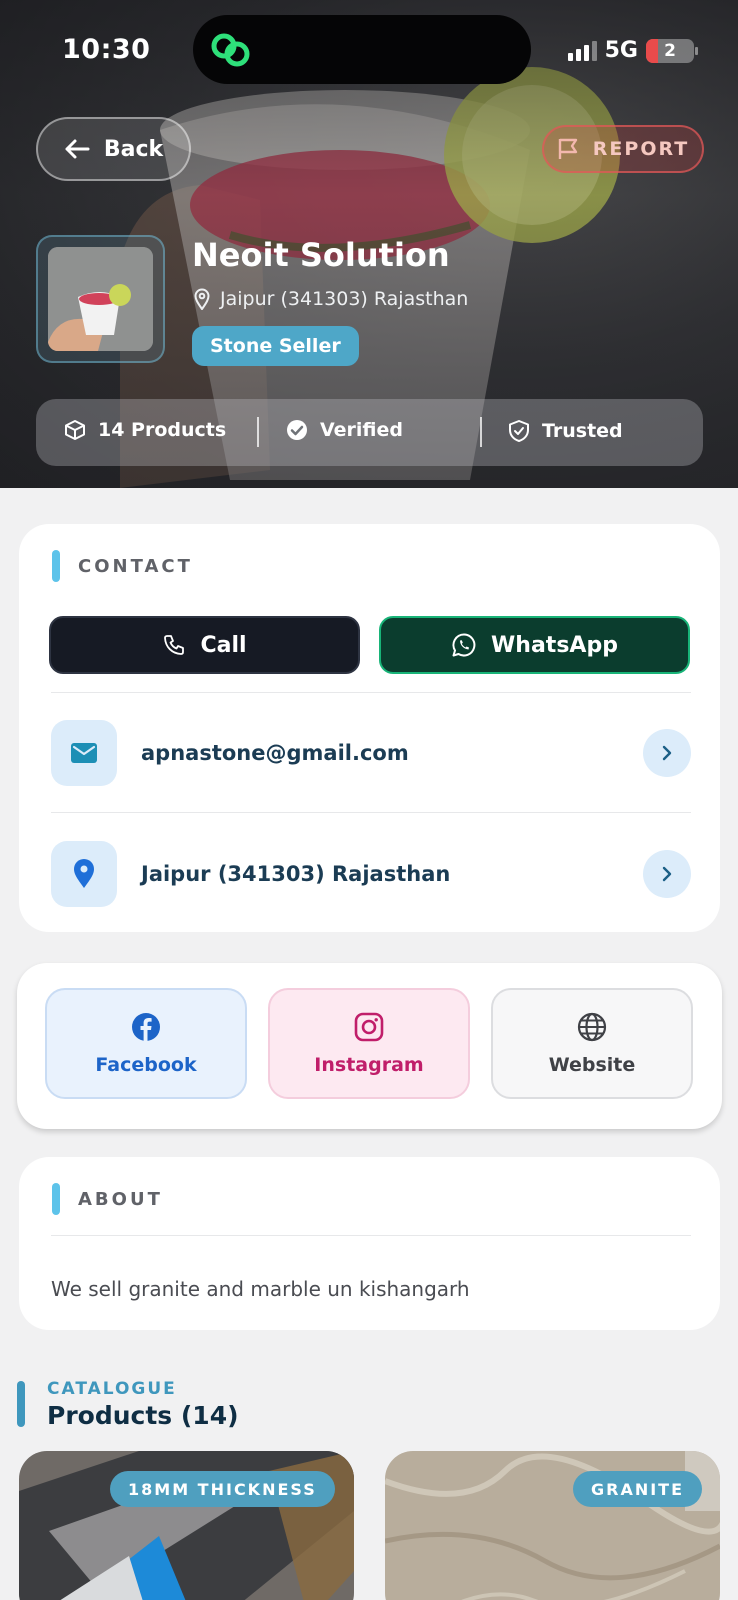  I want to click on back-button: Back, so click(113, 149).